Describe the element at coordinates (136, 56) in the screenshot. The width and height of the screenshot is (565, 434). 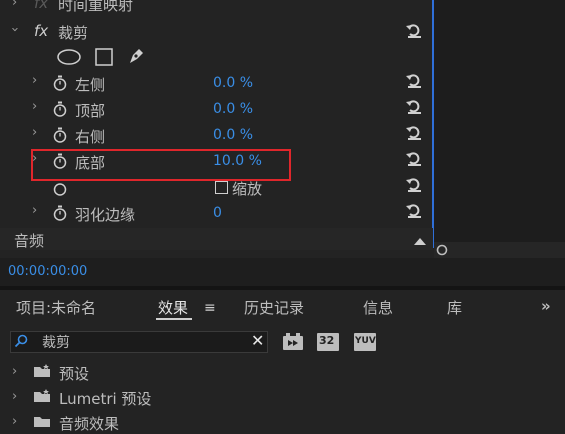
I see `pen-mask-icon` at that location.